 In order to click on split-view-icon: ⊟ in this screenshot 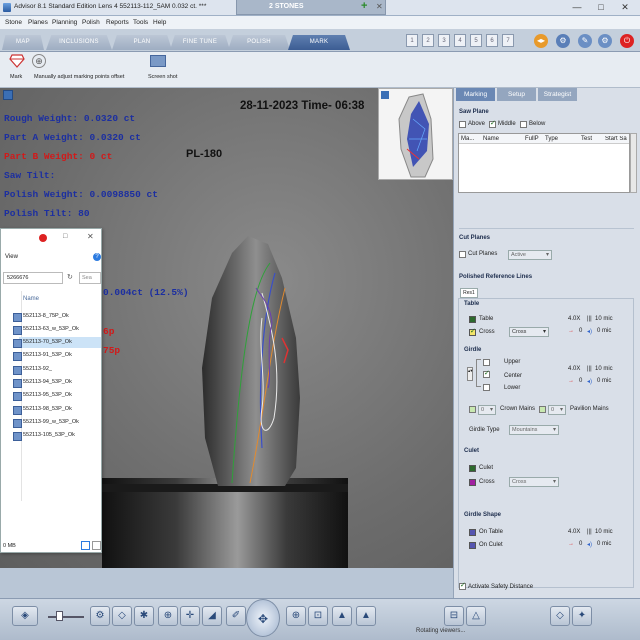, I will do `click(454, 616)`.